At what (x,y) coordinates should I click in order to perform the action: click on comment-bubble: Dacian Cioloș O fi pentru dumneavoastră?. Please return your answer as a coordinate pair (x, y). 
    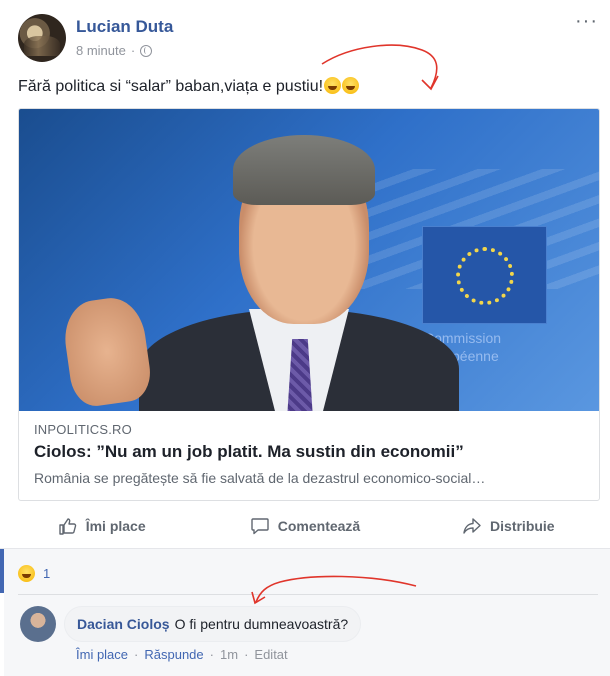
    Looking at the image, I should click on (213, 624).